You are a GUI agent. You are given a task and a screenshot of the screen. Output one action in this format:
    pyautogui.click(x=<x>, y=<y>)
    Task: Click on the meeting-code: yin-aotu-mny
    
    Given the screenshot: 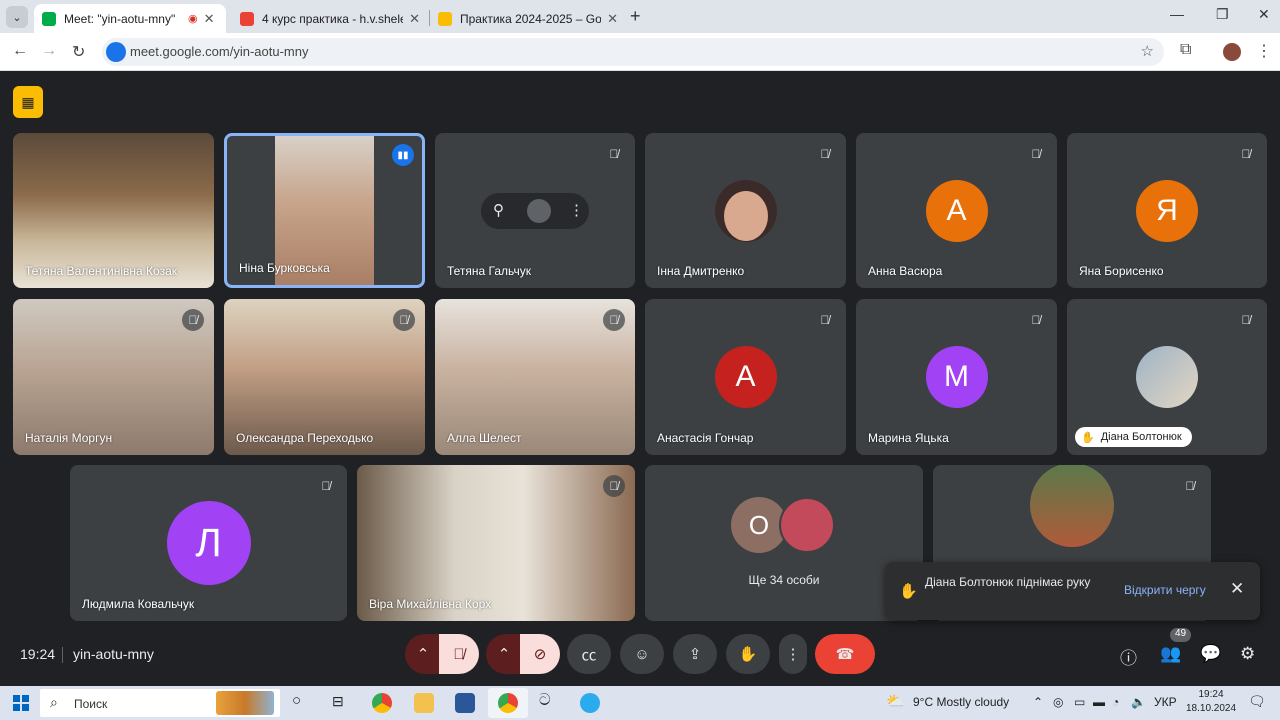 What is the action you would take?
    pyautogui.click(x=113, y=654)
    